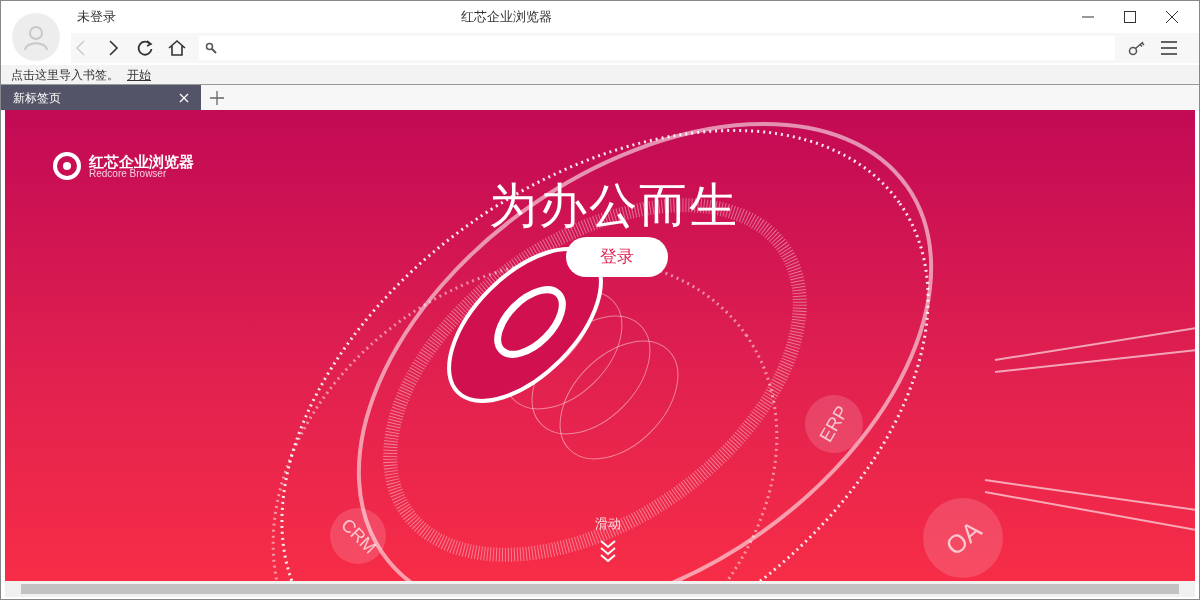 The width and height of the screenshot is (1200, 600). I want to click on login-status: 未登录, so click(266, 17).